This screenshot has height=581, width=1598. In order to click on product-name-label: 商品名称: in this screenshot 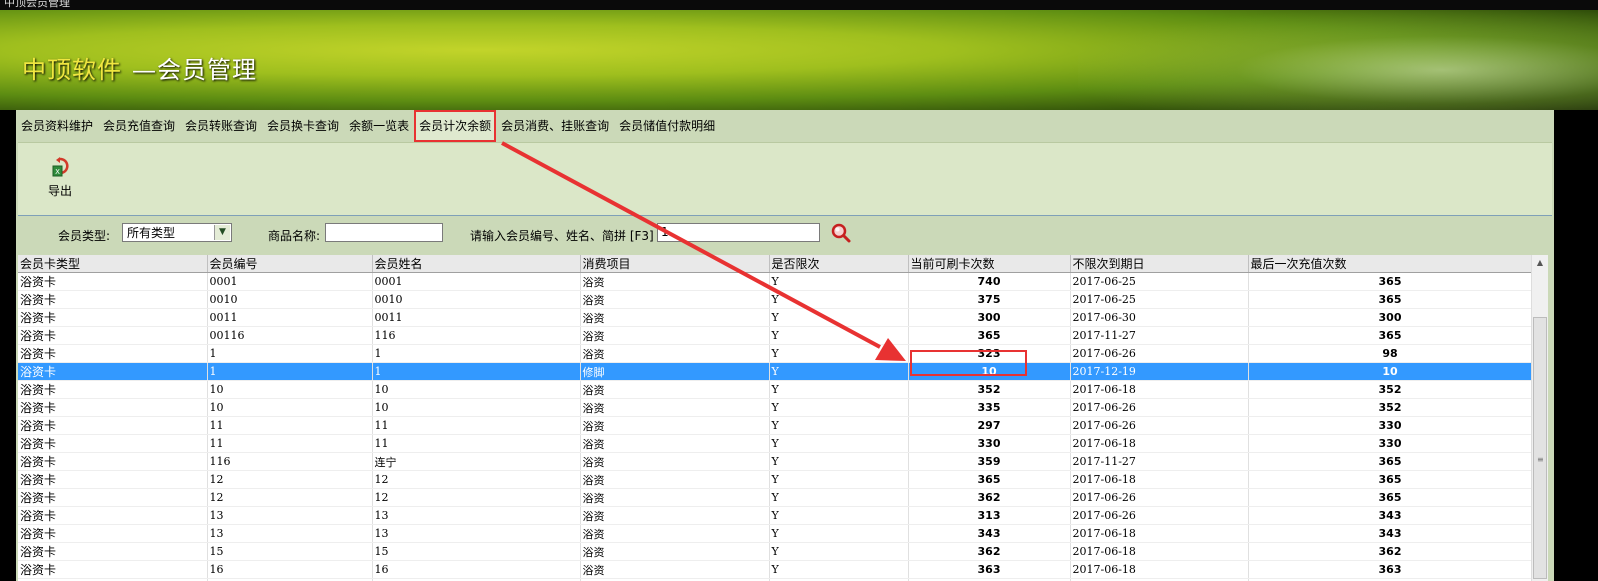, I will do `click(294, 236)`.